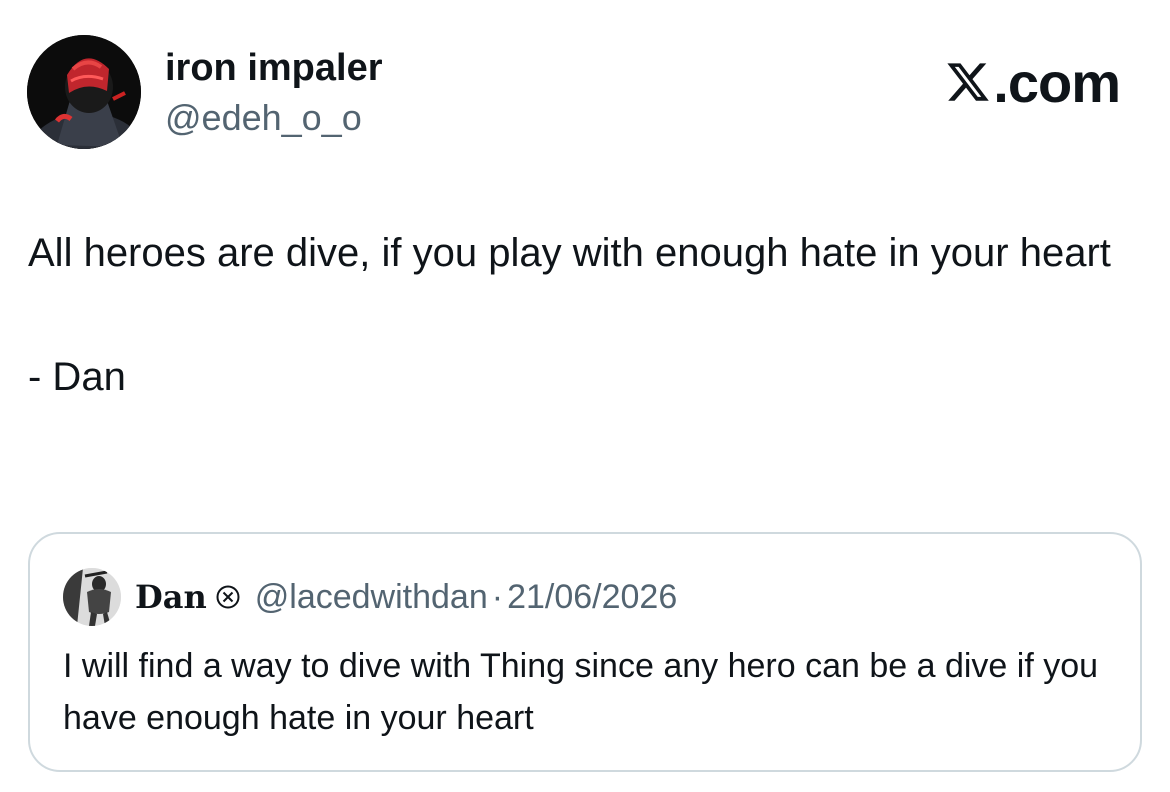 The image size is (1170, 792). I want to click on quoted-tweet-header: Dan @lacedwithdan · 21/06/2026, so click(370, 597).